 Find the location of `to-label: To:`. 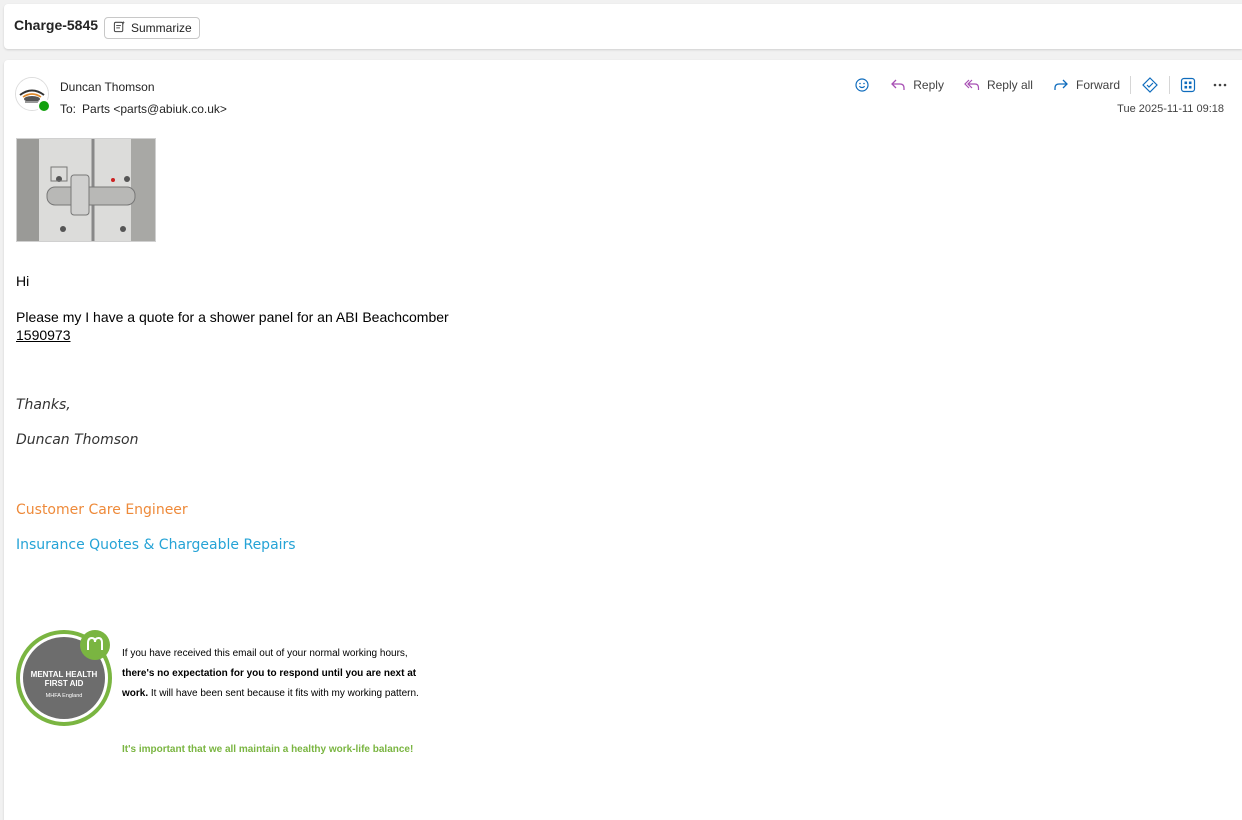

to-label: To: is located at coordinates (68, 109).